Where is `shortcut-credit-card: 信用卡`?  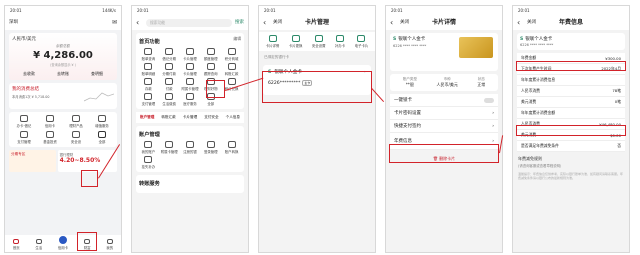 shortcut-credit-card: 信用卡 is located at coordinates (50, 121).